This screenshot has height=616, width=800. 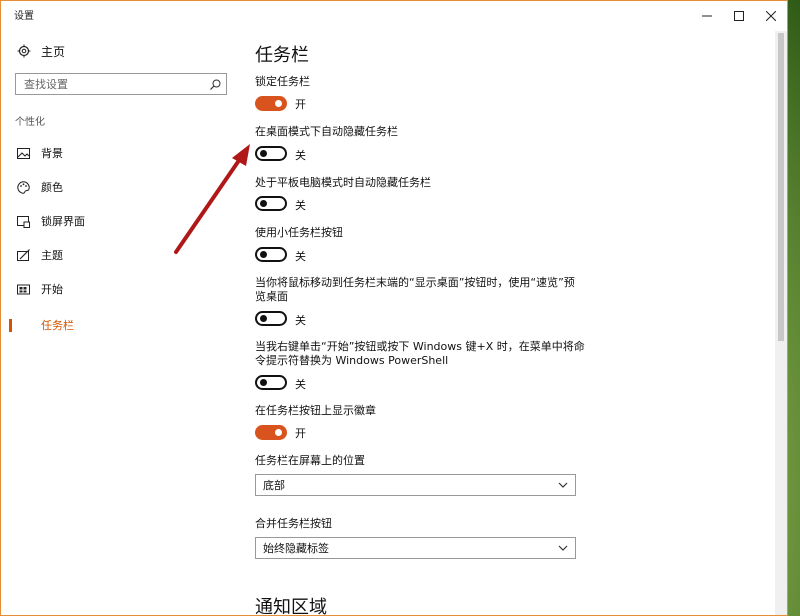 I want to click on lock-screen-icon, so click(x=23, y=221).